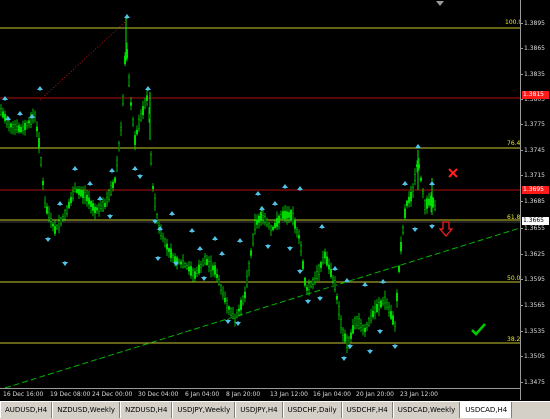 This screenshot has height=419, width=550. What do you see at coordinates (532, 279) in the screenshot?
I see `price-tick: 1.3595` at bounding box center [532, 279].